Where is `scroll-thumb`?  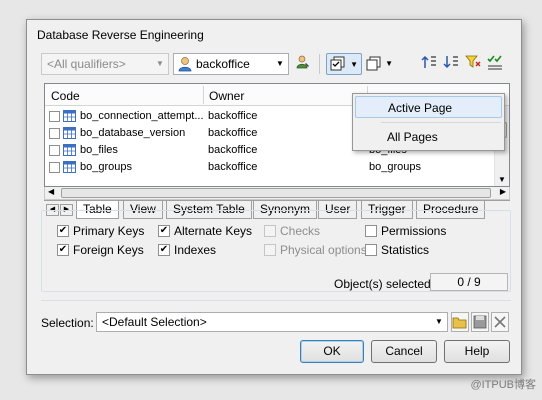 scroll-thumb is located at coordinates (276, 193).